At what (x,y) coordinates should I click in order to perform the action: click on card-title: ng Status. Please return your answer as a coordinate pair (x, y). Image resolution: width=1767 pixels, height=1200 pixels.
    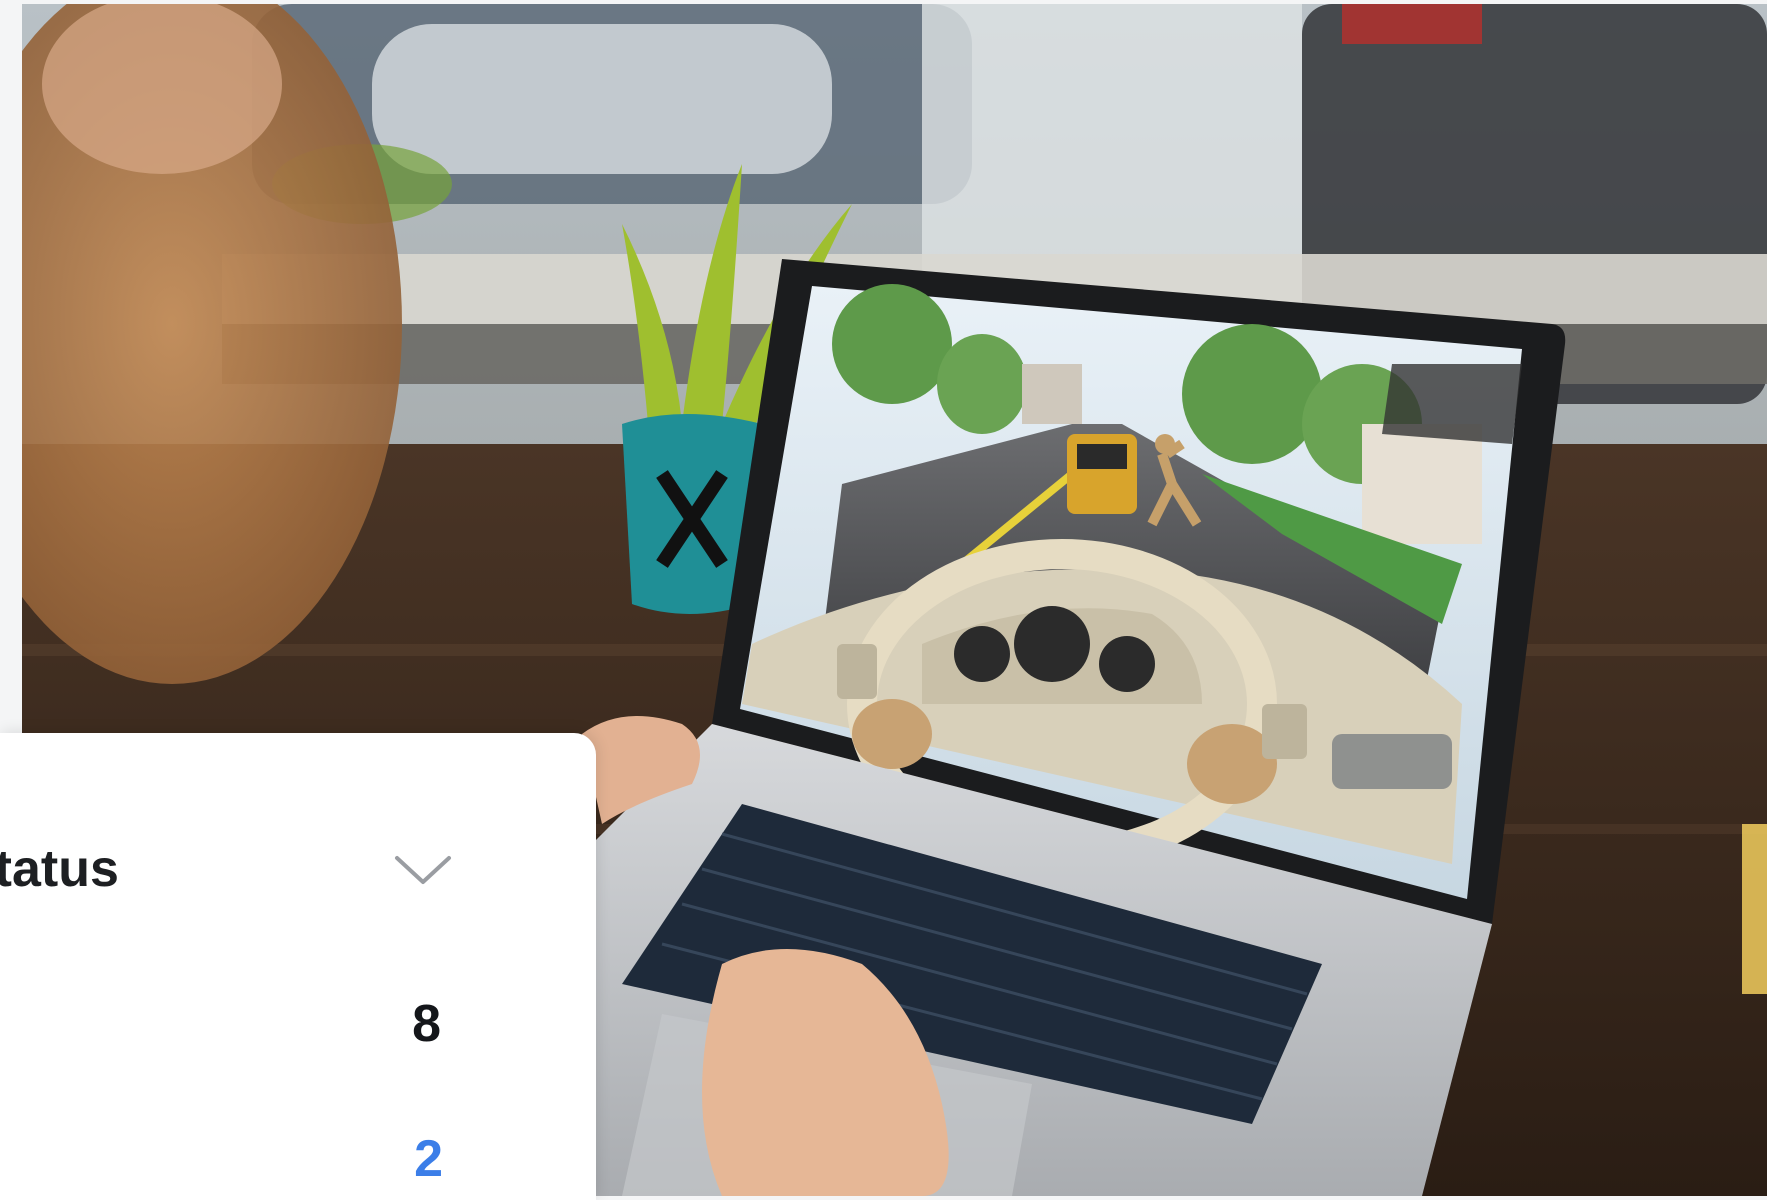
    Looking at the image, I should click on (59, 869).